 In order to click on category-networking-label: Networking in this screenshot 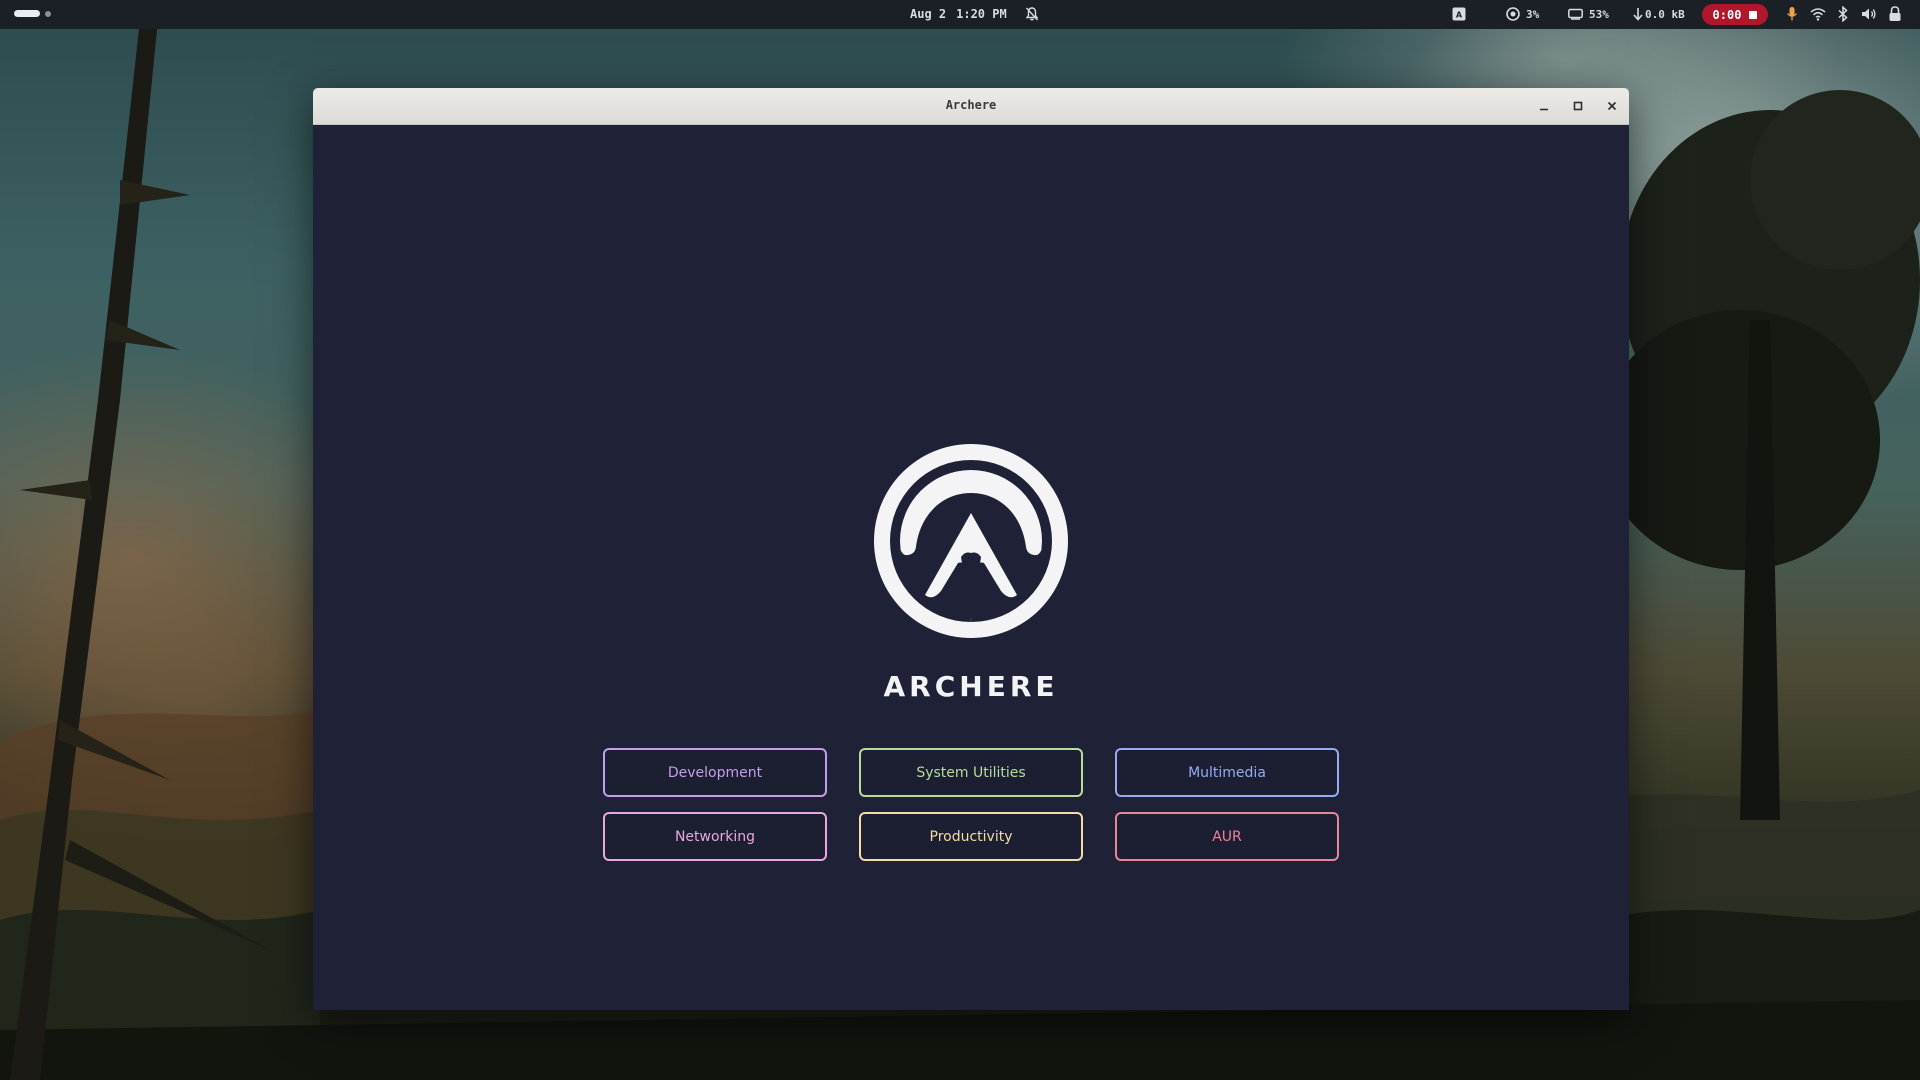, I will do `click(715, 836)`.